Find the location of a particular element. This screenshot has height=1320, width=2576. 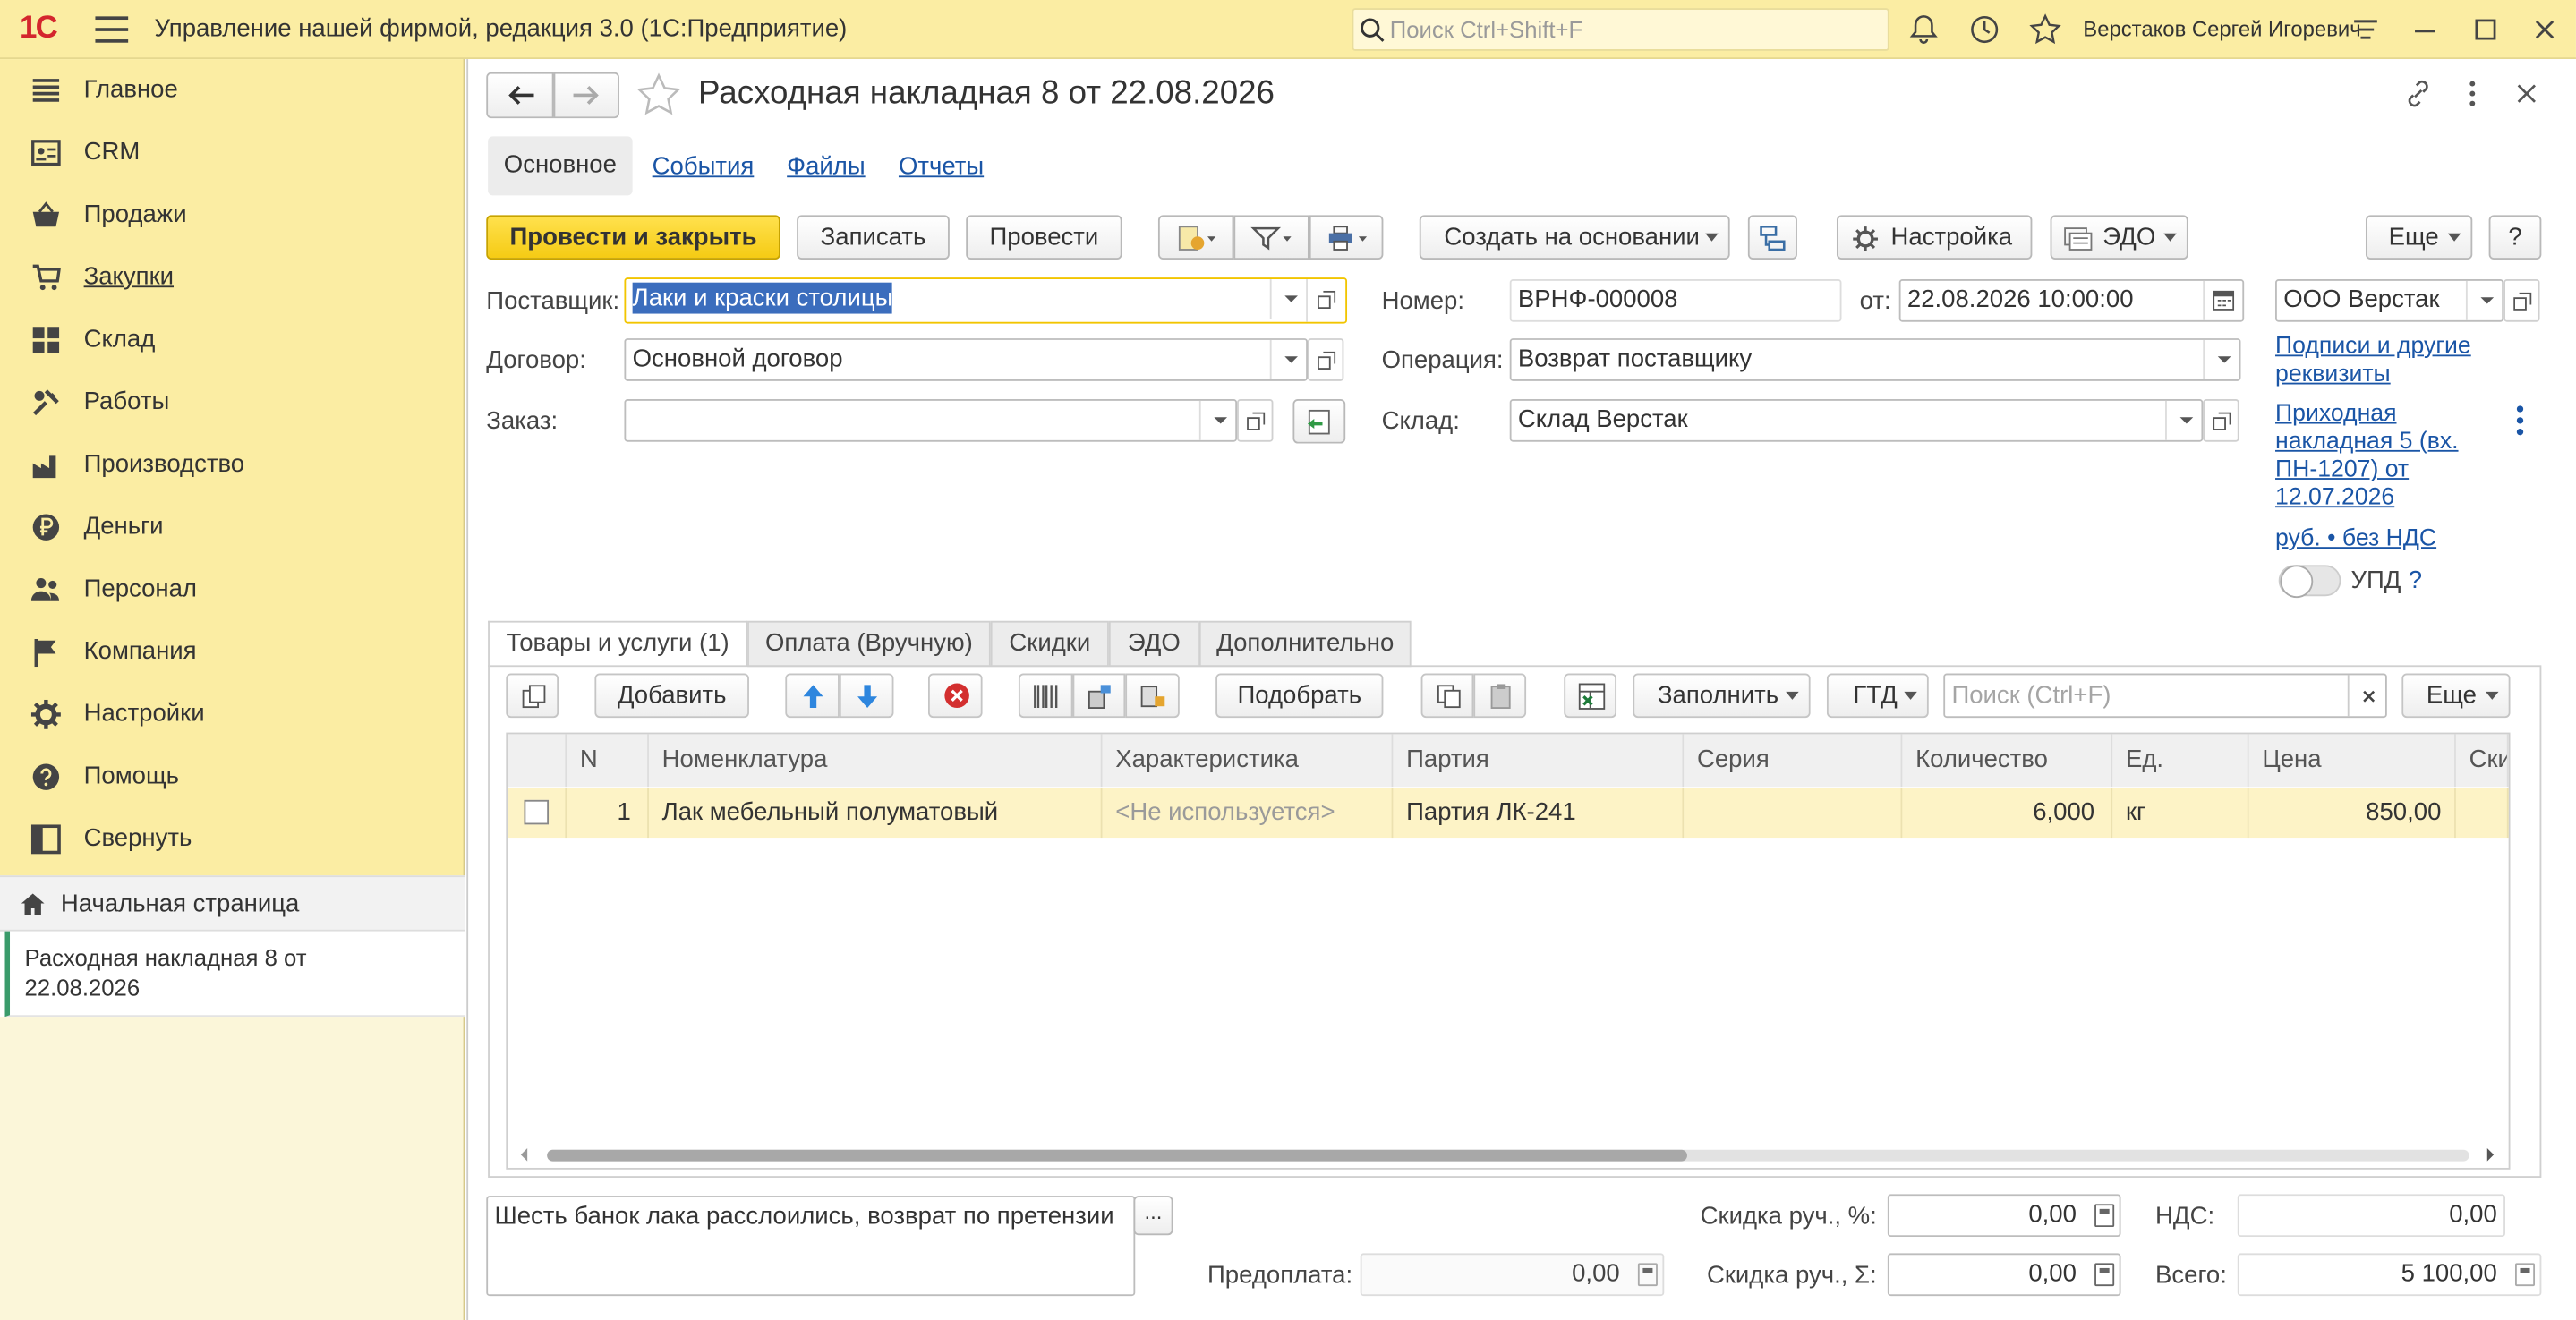

calendar-button is located at coordinates (2222, 300).